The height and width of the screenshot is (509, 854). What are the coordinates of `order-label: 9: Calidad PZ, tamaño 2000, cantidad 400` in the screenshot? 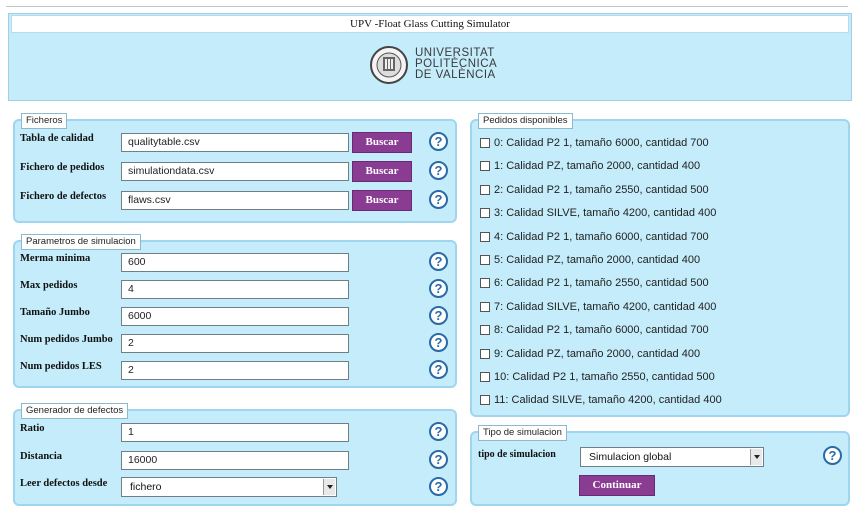 It's located at (597, 353).